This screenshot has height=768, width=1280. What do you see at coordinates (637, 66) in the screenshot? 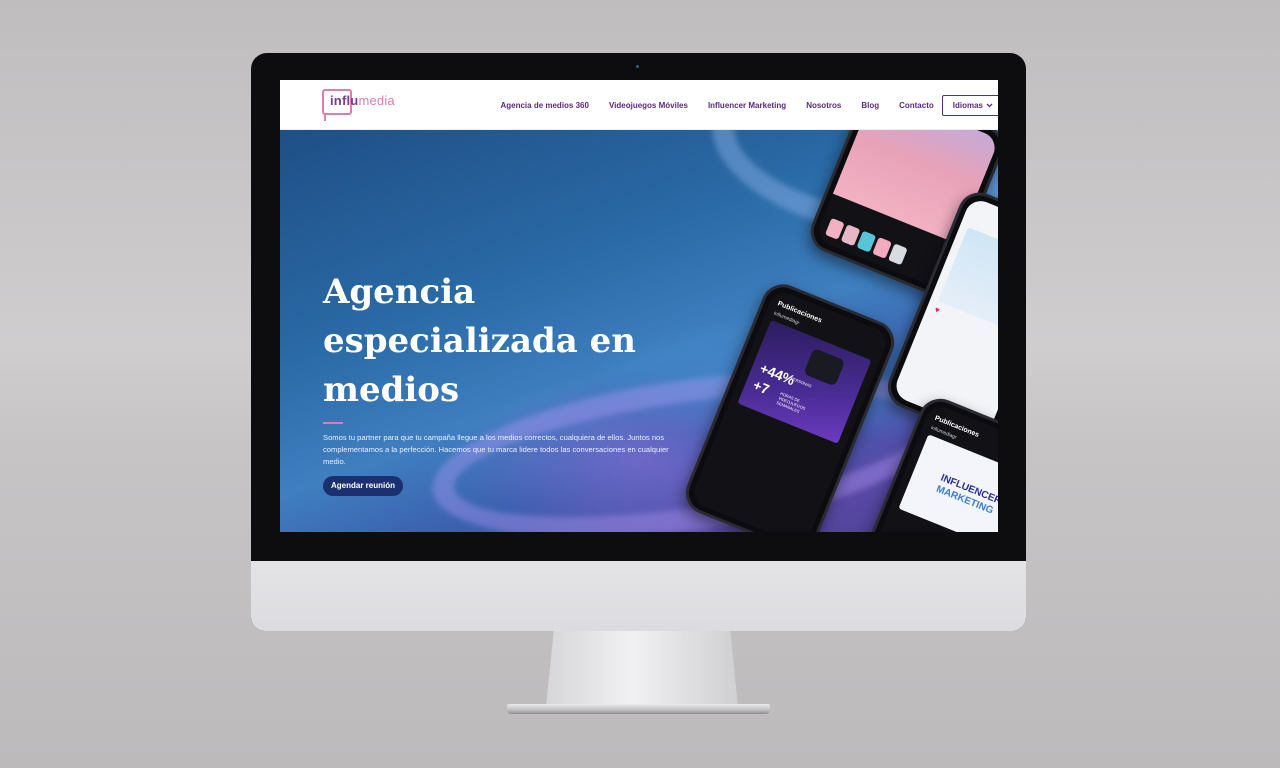
I see `camera-dot` at bounding box center [637, 66].